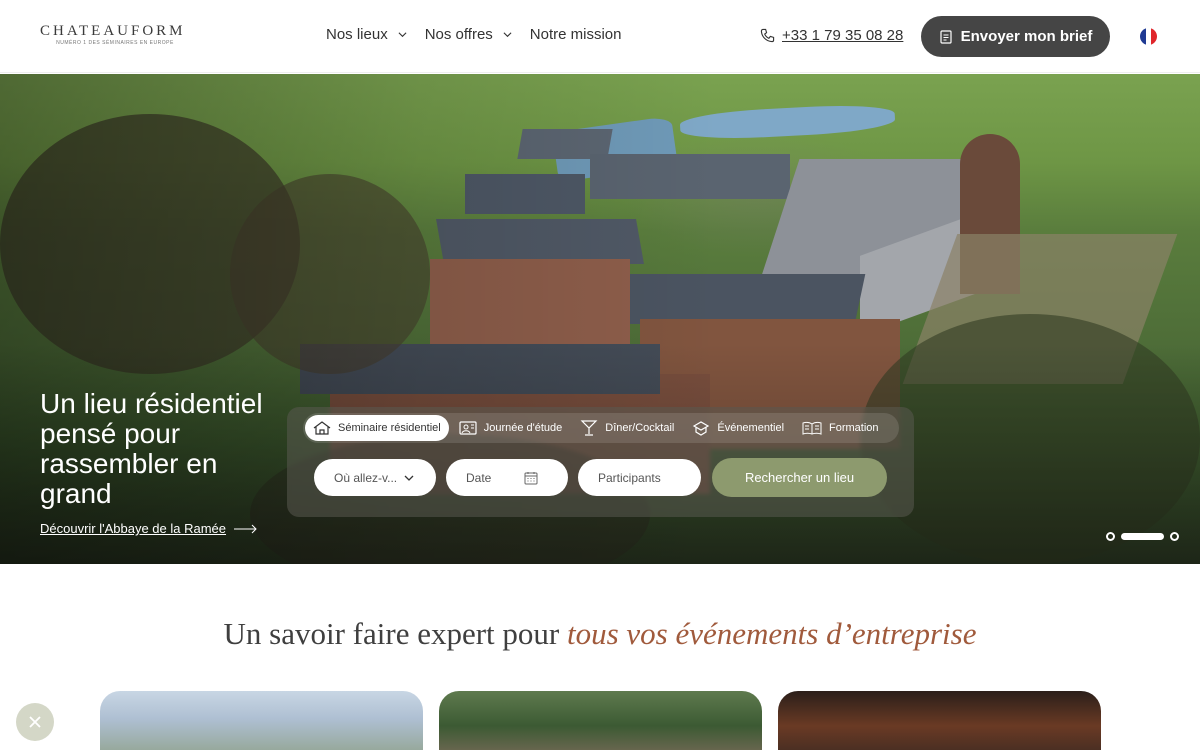  Describe the element at coordinates (389, 428) in the screenshot. I see `tab-label: Séminaire résidentiel` at that location.